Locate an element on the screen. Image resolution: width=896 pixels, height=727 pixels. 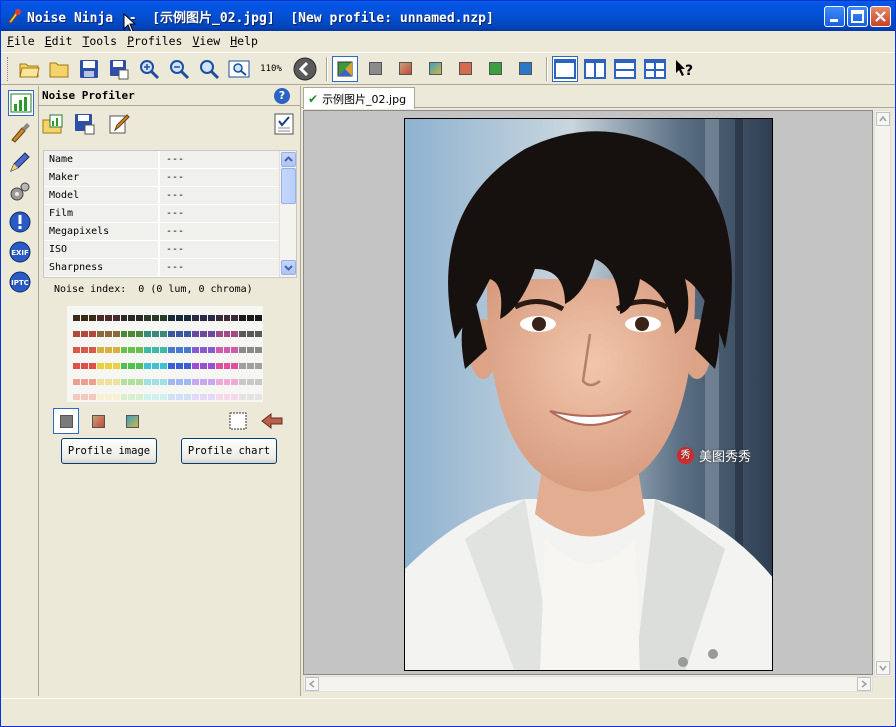
edit-profile-button is located at coordinates (120, 125).